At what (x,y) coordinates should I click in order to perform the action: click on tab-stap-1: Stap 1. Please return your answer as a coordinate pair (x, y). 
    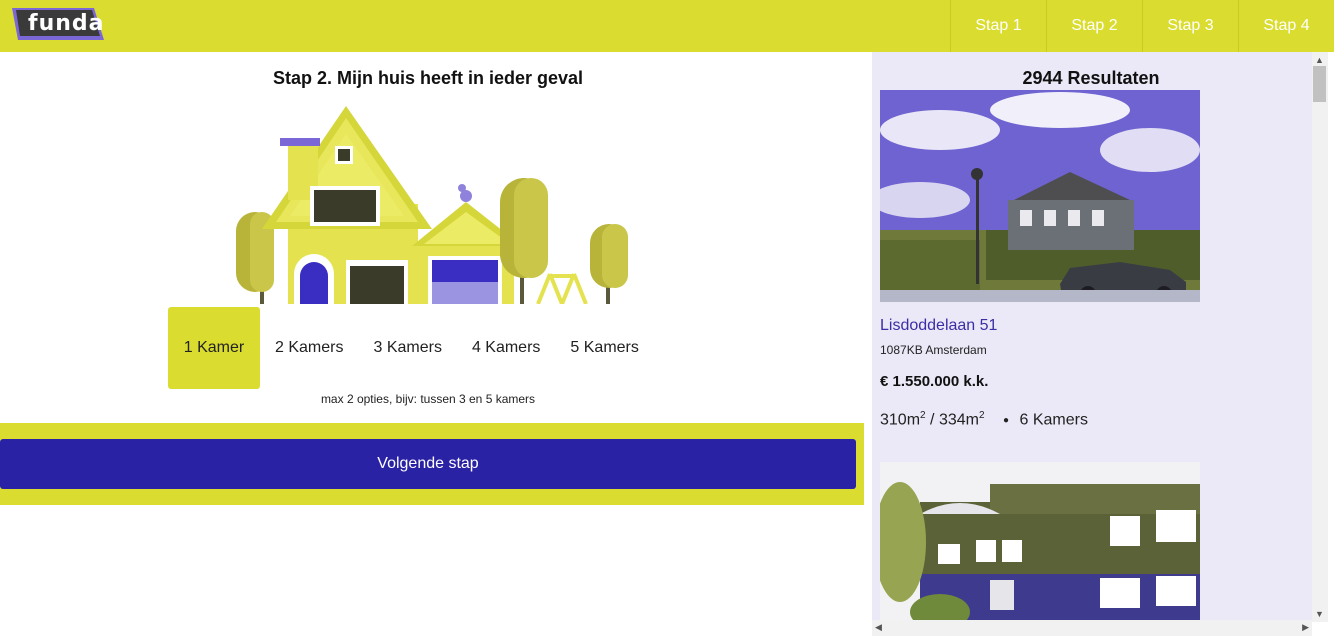
    Looking at the image, I should click on (998, 26).